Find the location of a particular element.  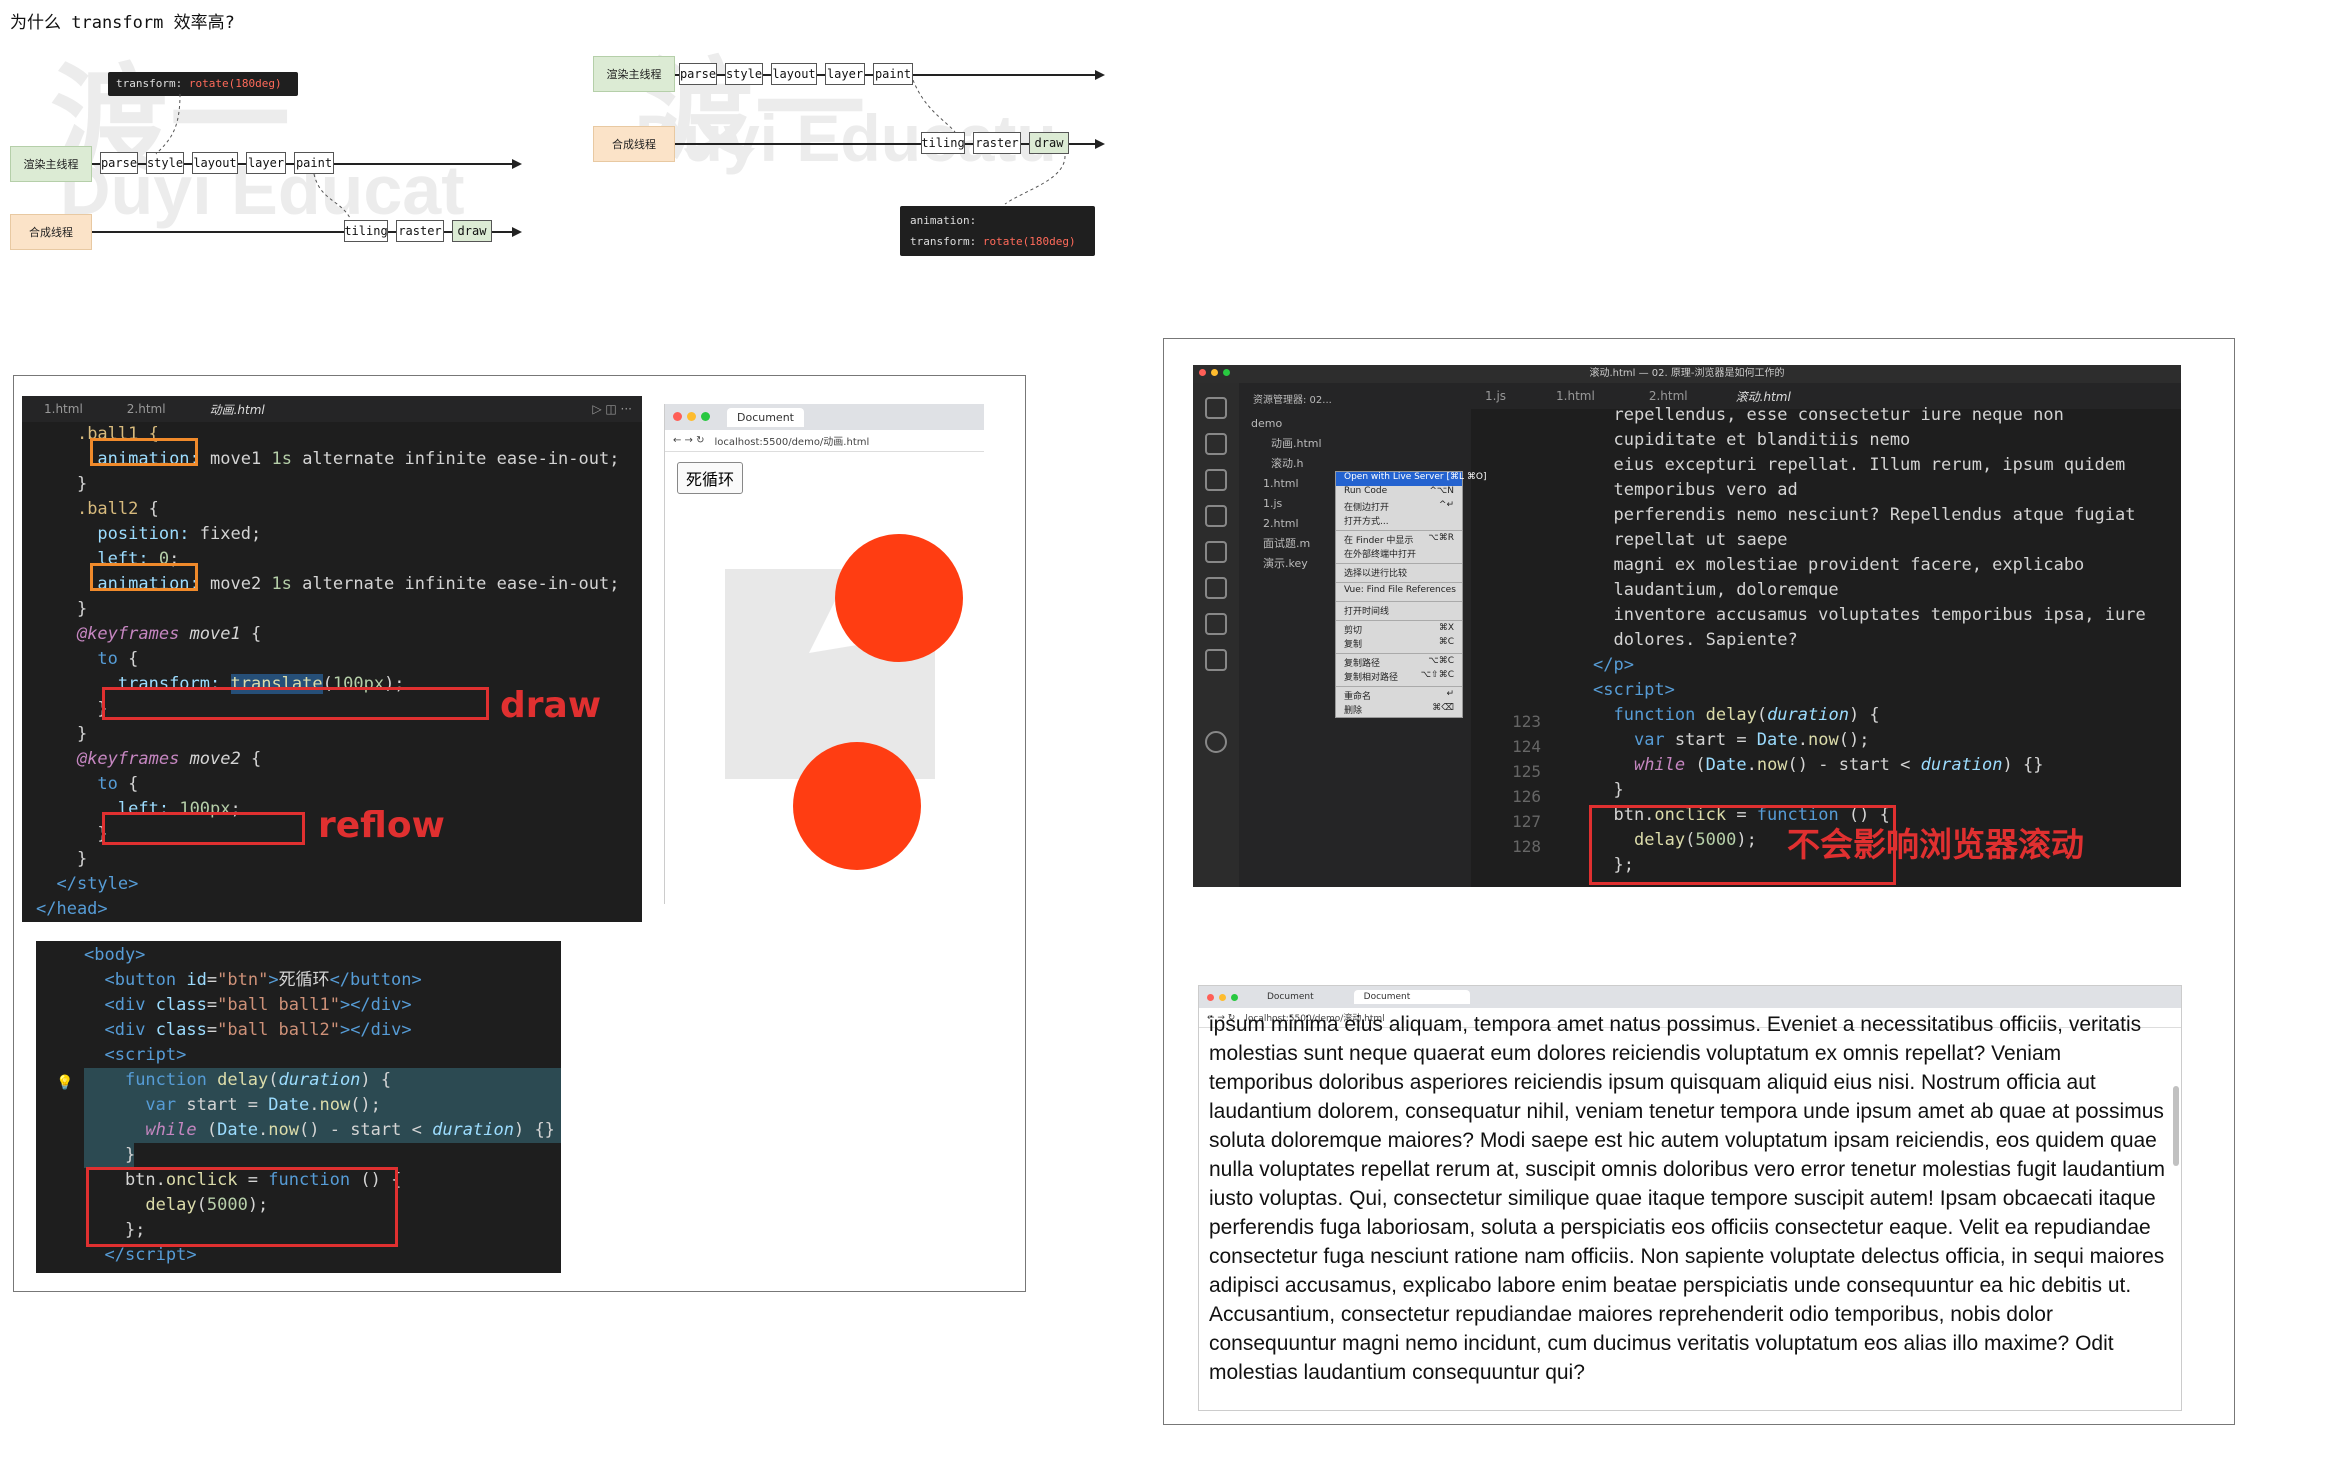

context-menu-item: 删除 ⌘⌫ is located at coordinates (1399, 710).